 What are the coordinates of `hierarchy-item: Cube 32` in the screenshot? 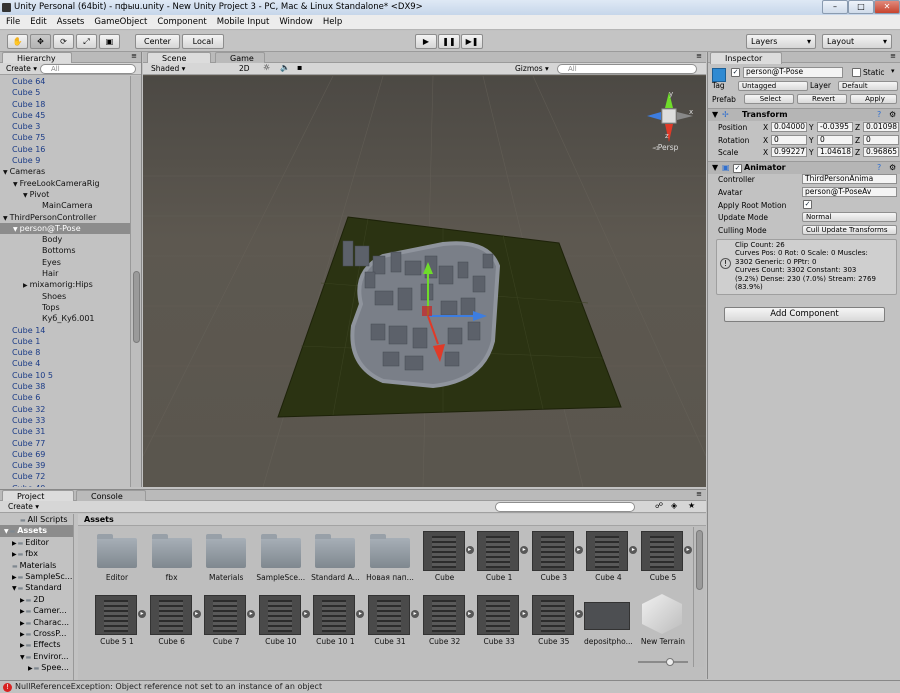 It's located at (65, 409).